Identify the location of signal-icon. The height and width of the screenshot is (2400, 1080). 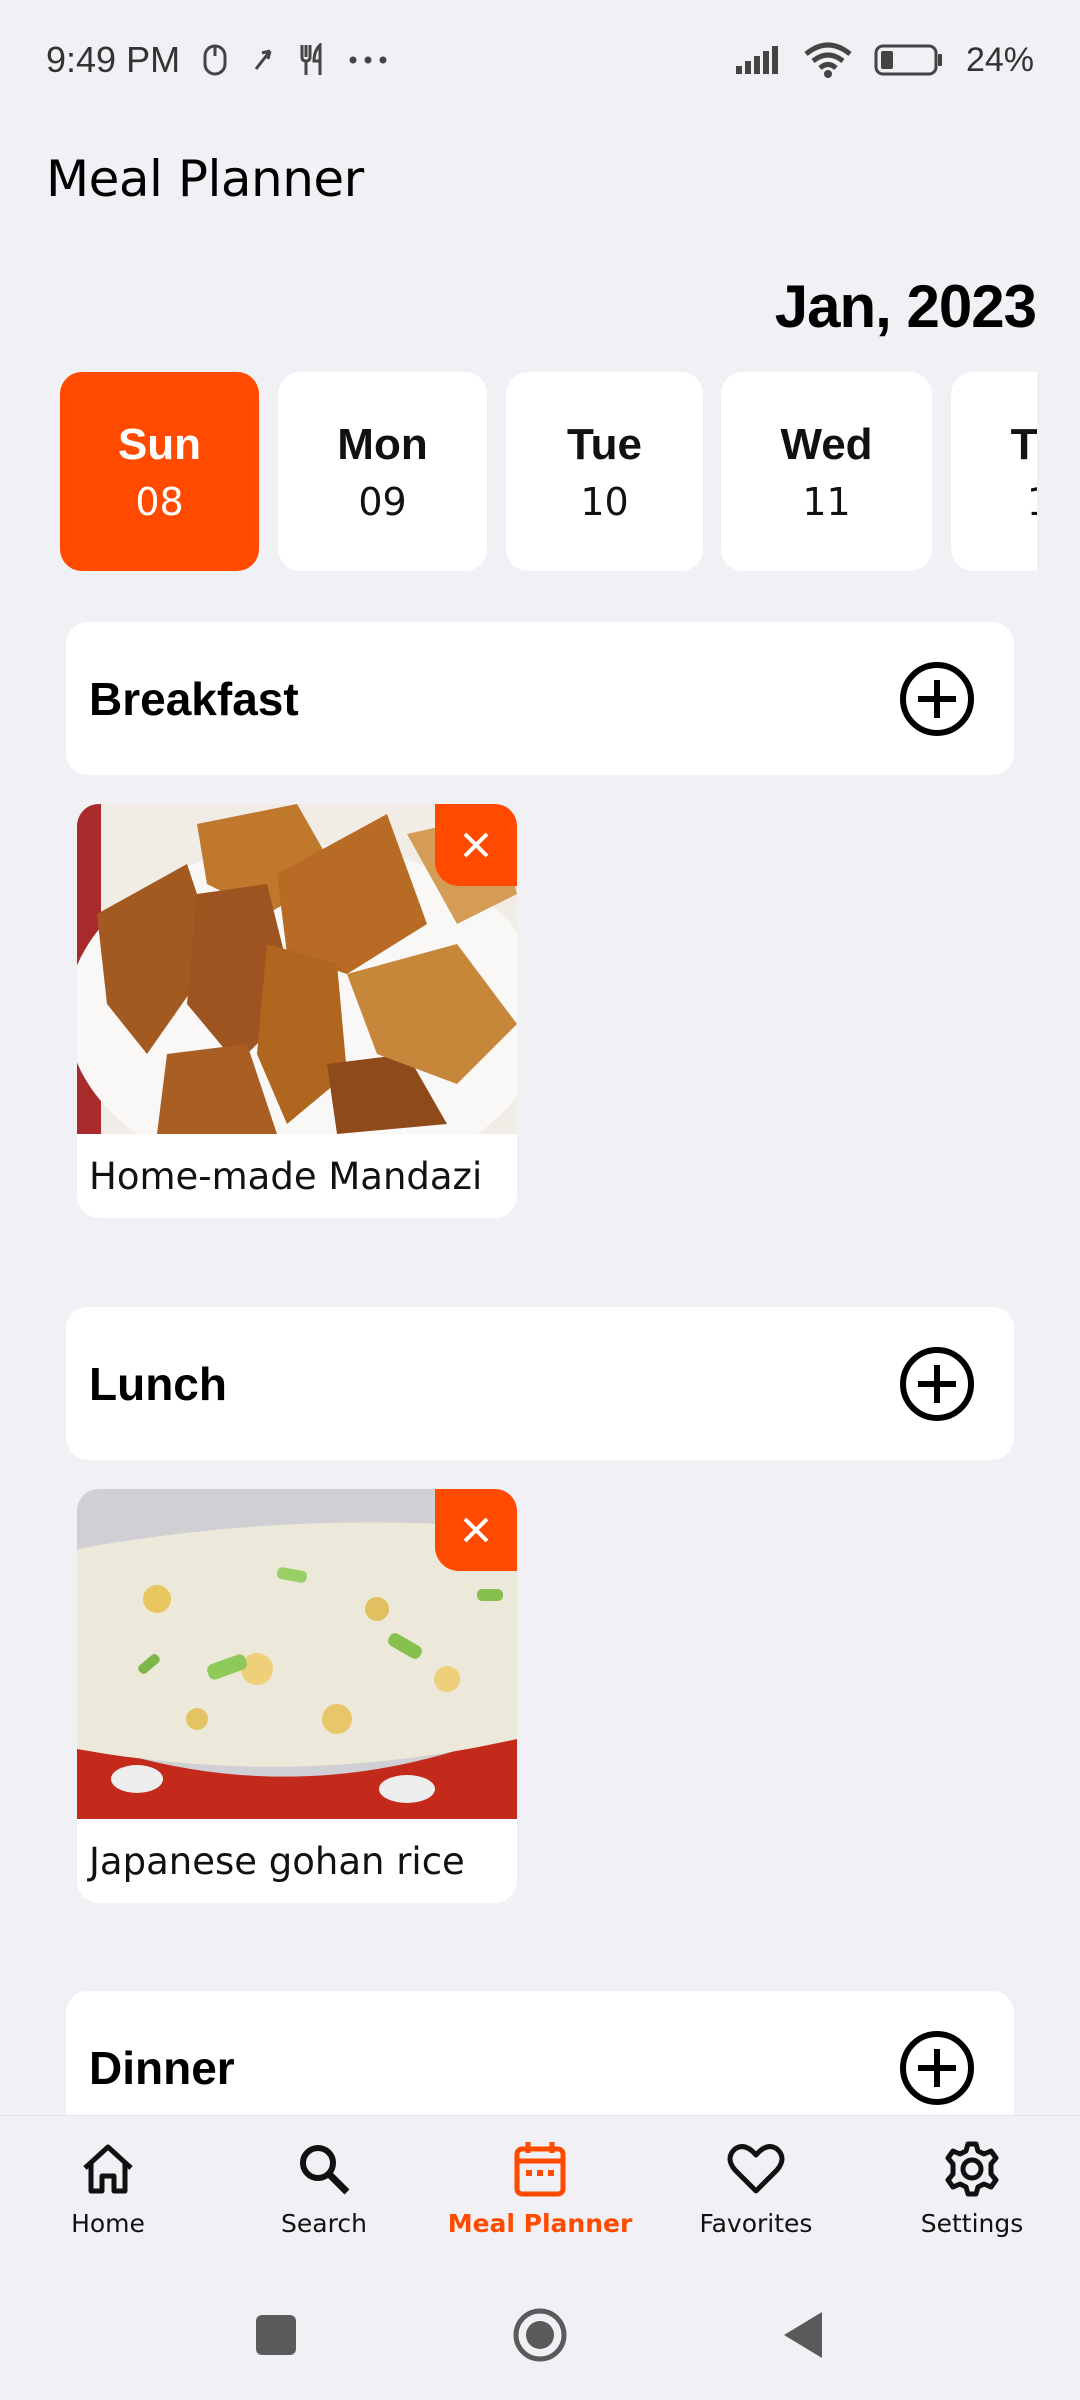
(758, 60).